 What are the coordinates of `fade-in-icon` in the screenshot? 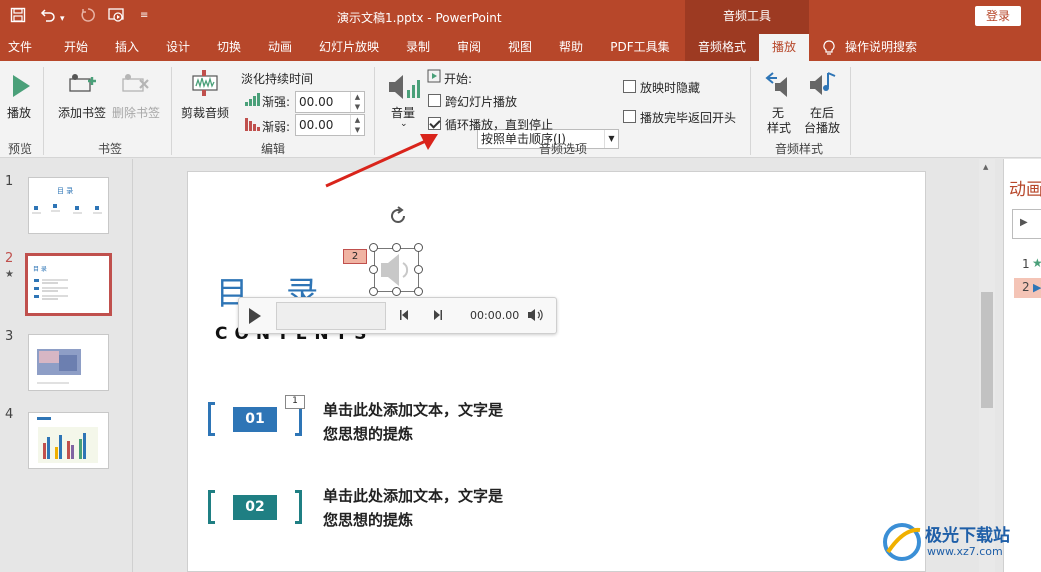 It's located at (252, 100).